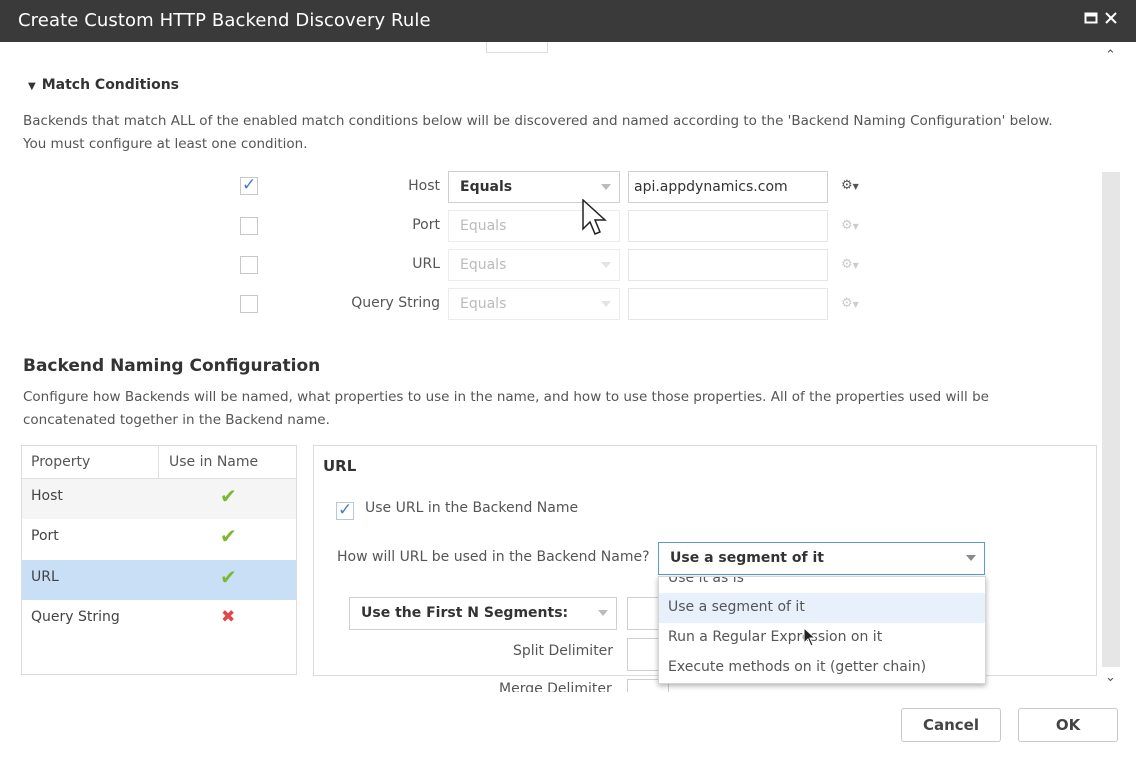 This screenshot has height=757, width=1136. Describe the element at coordinates (249, 185) in the screenshot. I see `host-condition-checkbox` at that location.